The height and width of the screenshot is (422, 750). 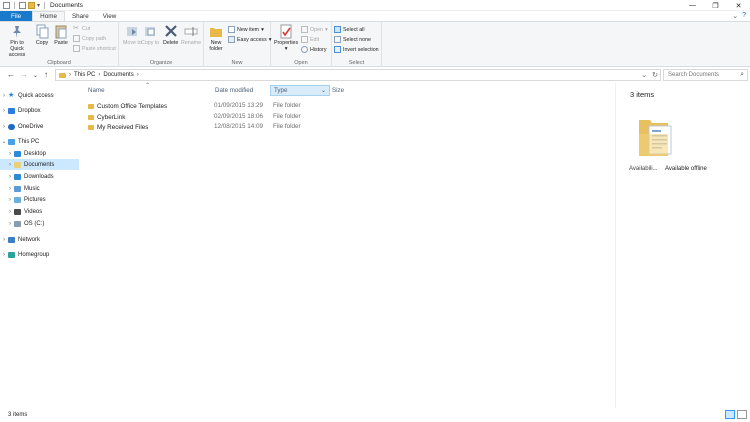 What do you see at coordinates (39, 254) in the screenshot?
I see `sidebar-item-homegroup: › Homegroup` at bounding box center [39, 254].